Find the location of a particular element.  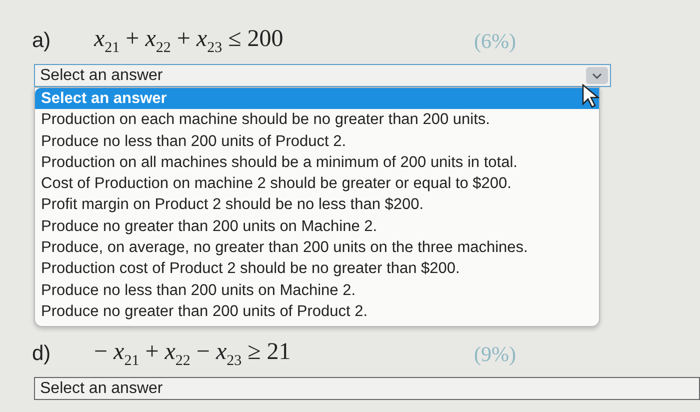

dropdown-option: Produce no less than 200 units on Machine 2. is located at coordinates (317, 290).